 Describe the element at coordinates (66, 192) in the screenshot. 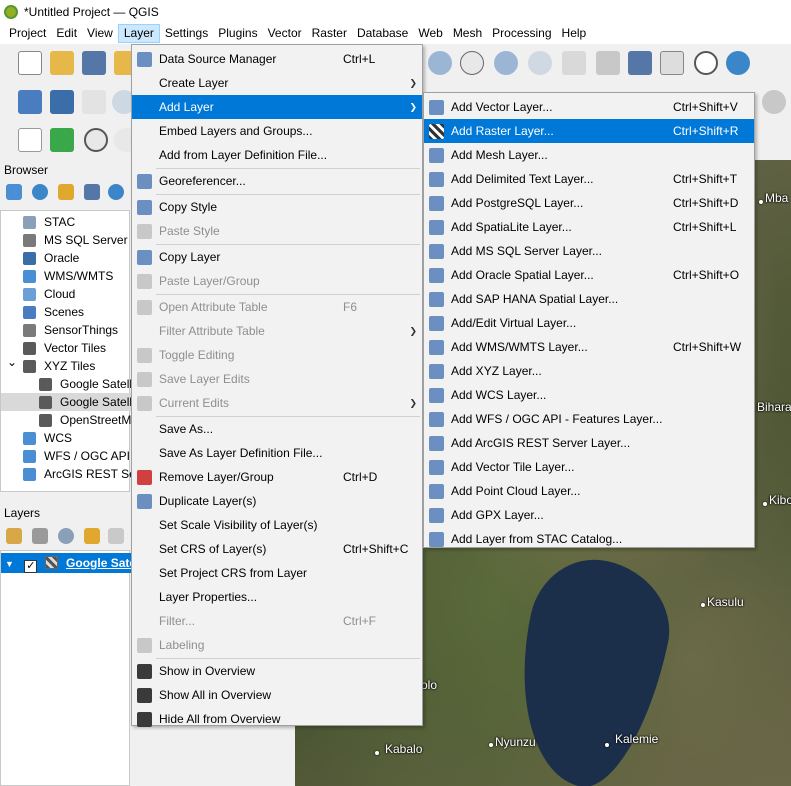

I see `filter-icon` at that location.